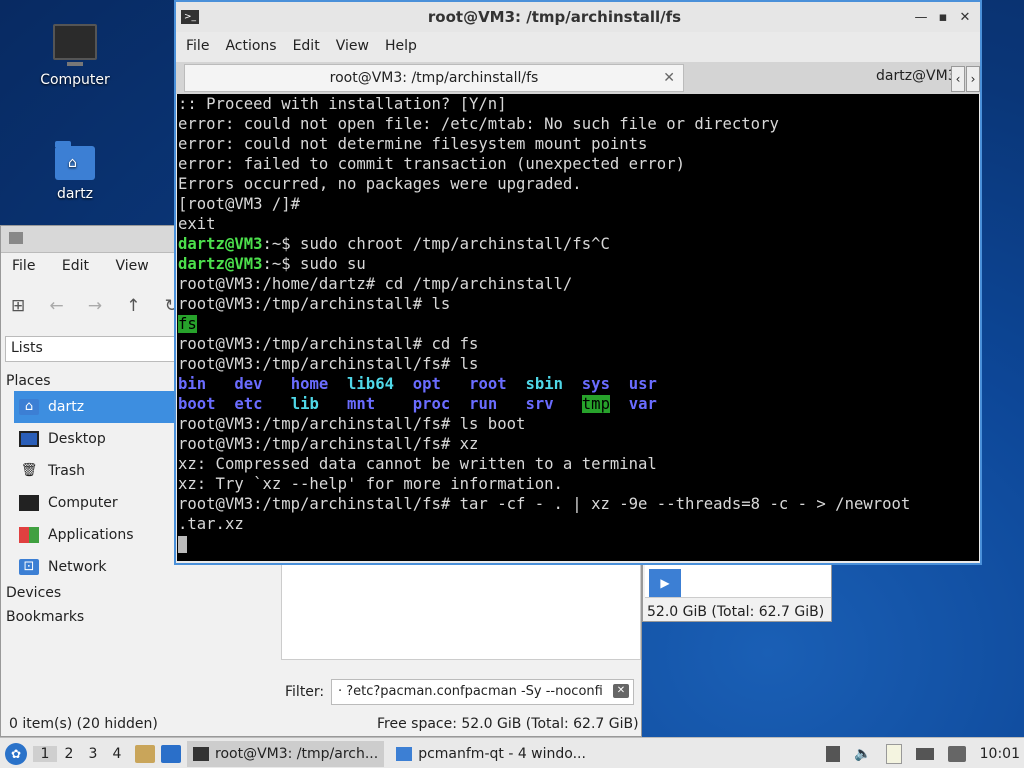 The image size is (1024, 768). What do you see at coordinates (401, 46) in the screenshot?
I see `menu-help: Help` at bounding box center [401, 46].